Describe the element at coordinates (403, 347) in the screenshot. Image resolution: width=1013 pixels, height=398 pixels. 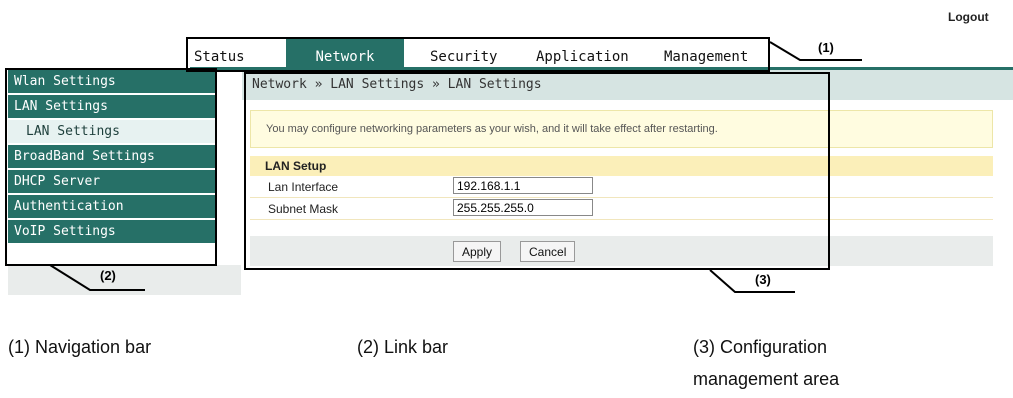
I see `caption-link-bar: (2) Link bar` at that location.